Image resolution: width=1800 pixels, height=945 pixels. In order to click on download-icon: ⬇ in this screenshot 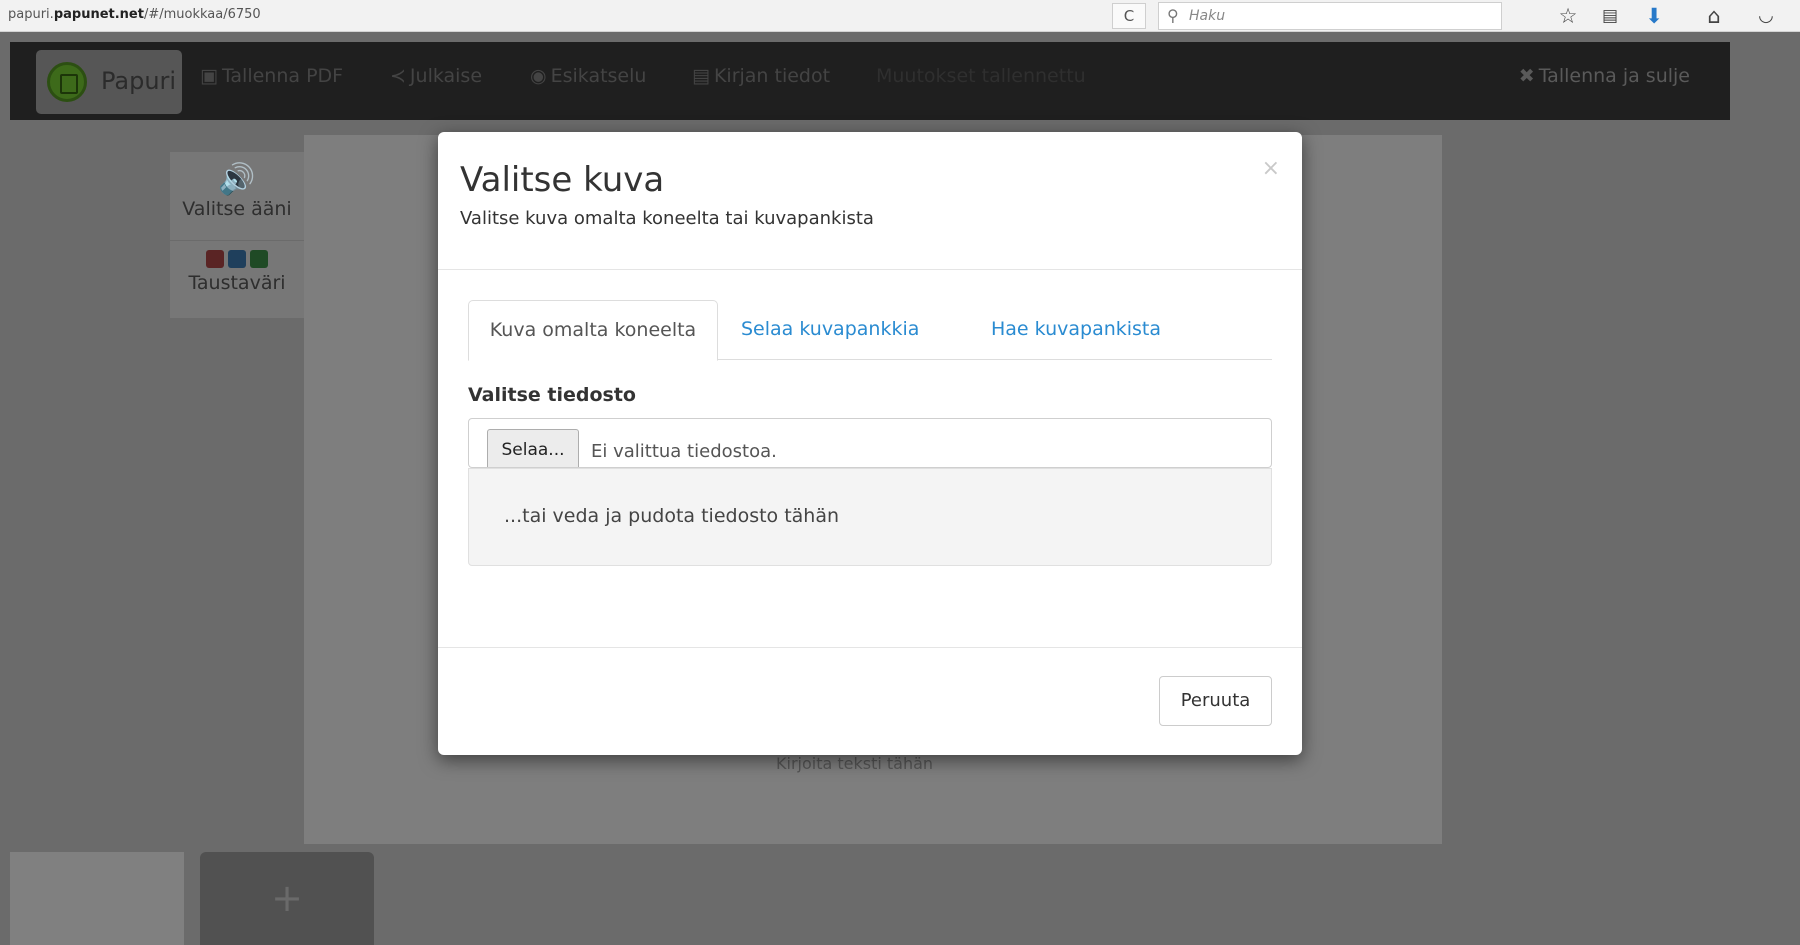, I will do `click(1654, 16)`.